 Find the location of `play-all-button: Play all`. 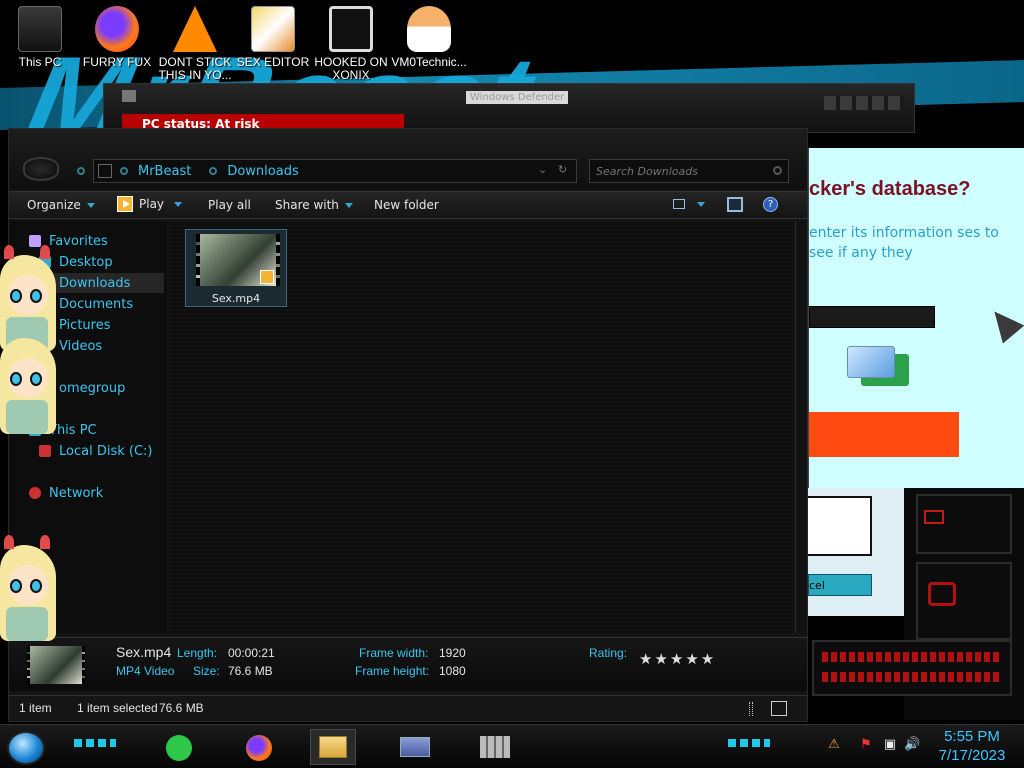

play-all-button: Play all is located at coordinates (229, 205).